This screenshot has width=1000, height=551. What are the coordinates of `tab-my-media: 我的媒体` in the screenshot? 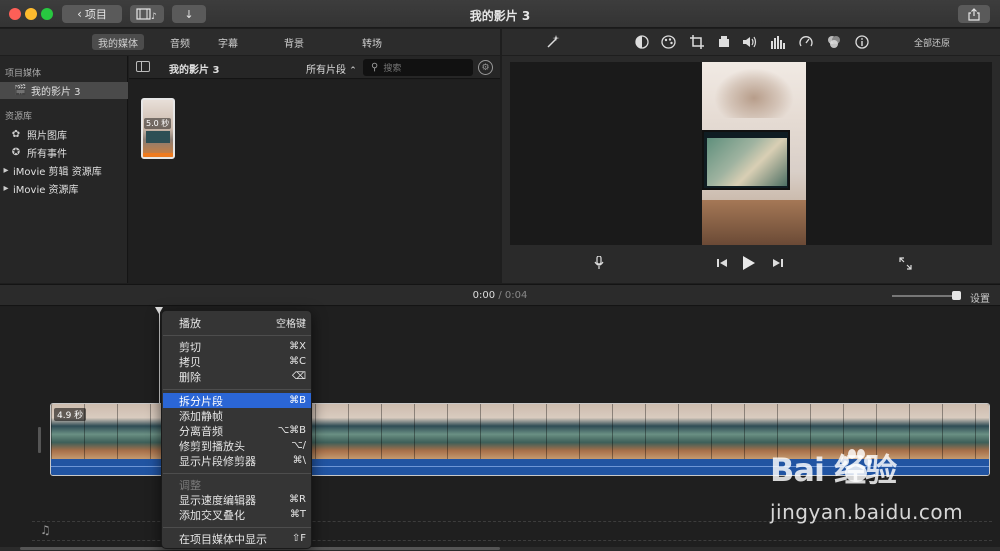 It's located at (118, 42).